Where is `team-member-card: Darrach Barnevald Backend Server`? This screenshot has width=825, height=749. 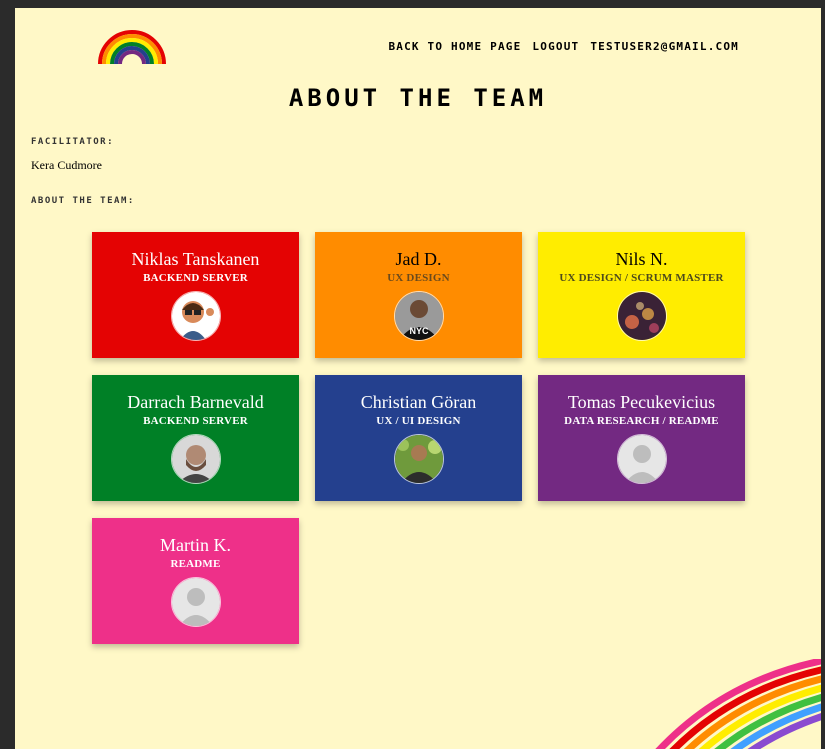 team-member-card: Darrach Barnevald Backend Server is located at coordinates (195, 438).